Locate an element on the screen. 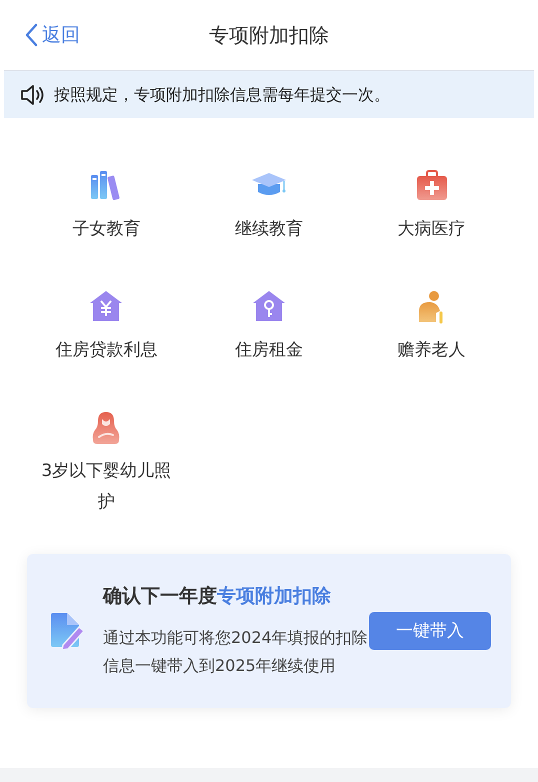 This screenshot has height=782, width=538. card-title: 确认下一年度专项附加扣除 is located at coordinates (217, 596).